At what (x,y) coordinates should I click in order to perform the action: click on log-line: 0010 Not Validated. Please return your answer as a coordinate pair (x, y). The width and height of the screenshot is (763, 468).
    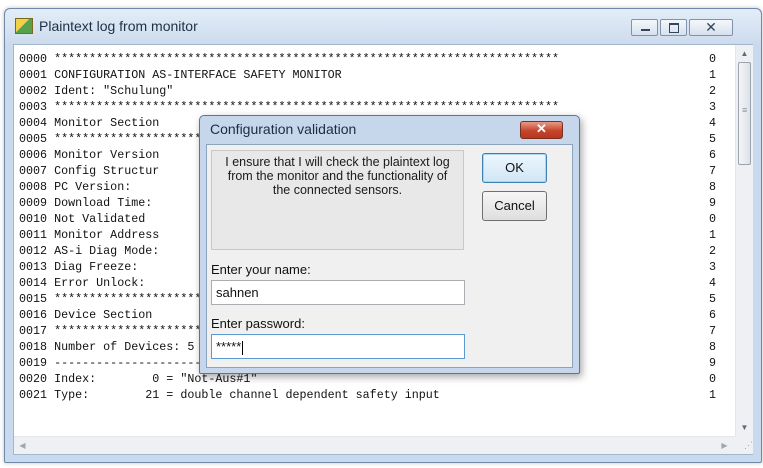
    Looking at the image, I should click on (82, 219).